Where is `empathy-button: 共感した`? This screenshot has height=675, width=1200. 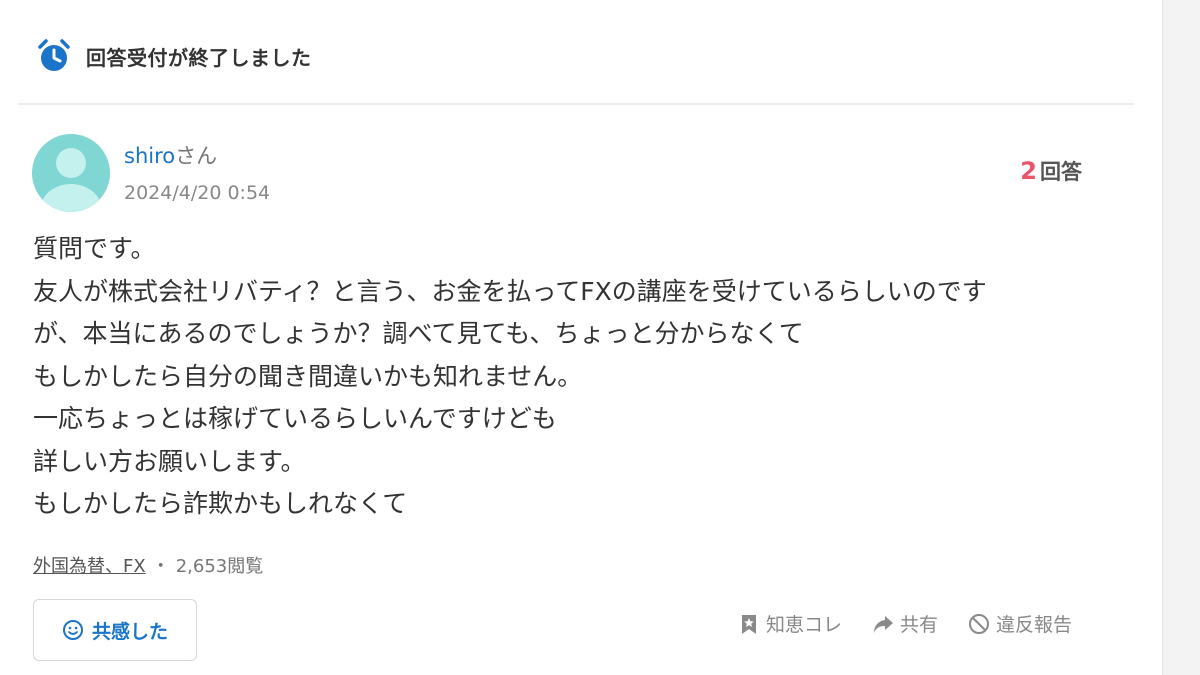 empathy-button: 共感した is located at coordinates (115, 630).